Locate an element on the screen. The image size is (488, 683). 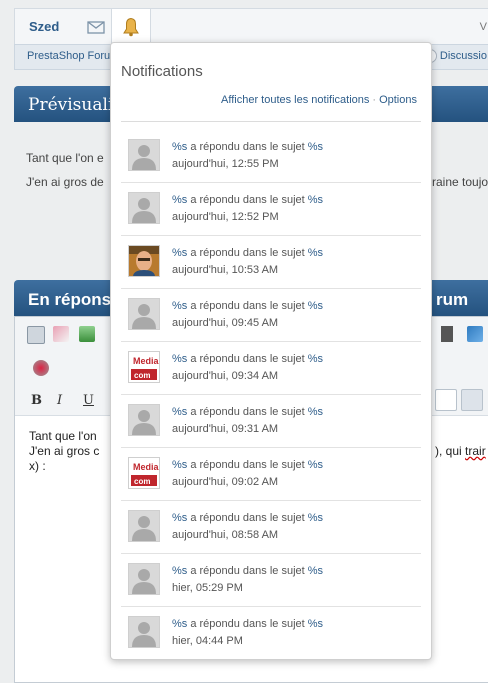
binoculars-icon is located at coordinates (447, 334).